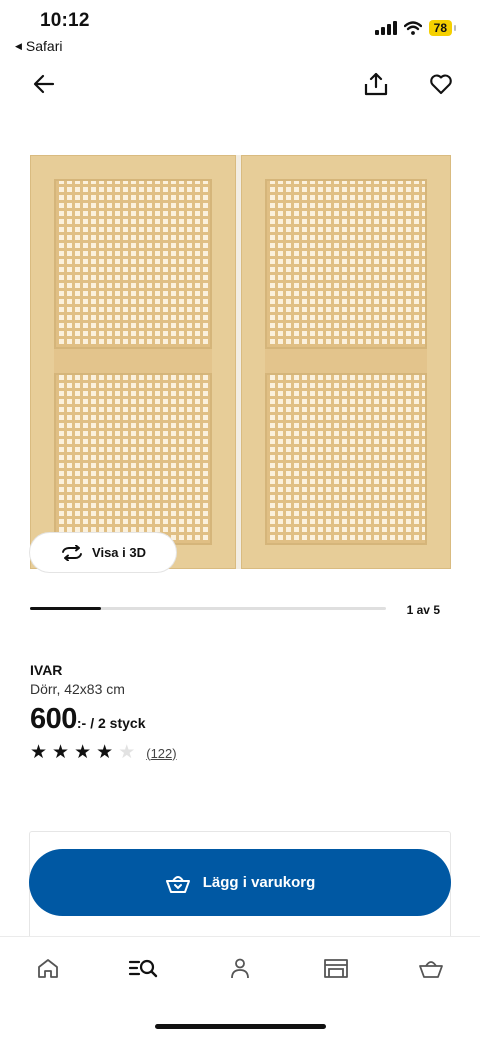 This screenshot has width=480, height=1039. Describe the element at coordinates (77, 689) in the screenshot. I see `product-description: Dörr, 42x83 cm` at that location.